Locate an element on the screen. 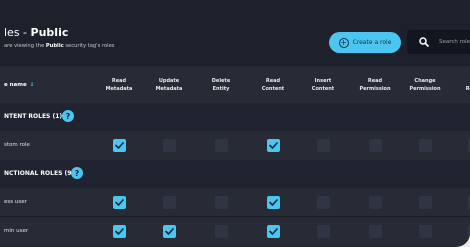 The height and width of the screenshot is (247, 470). column-header: Read Permission is located at coordinates (375, 85).